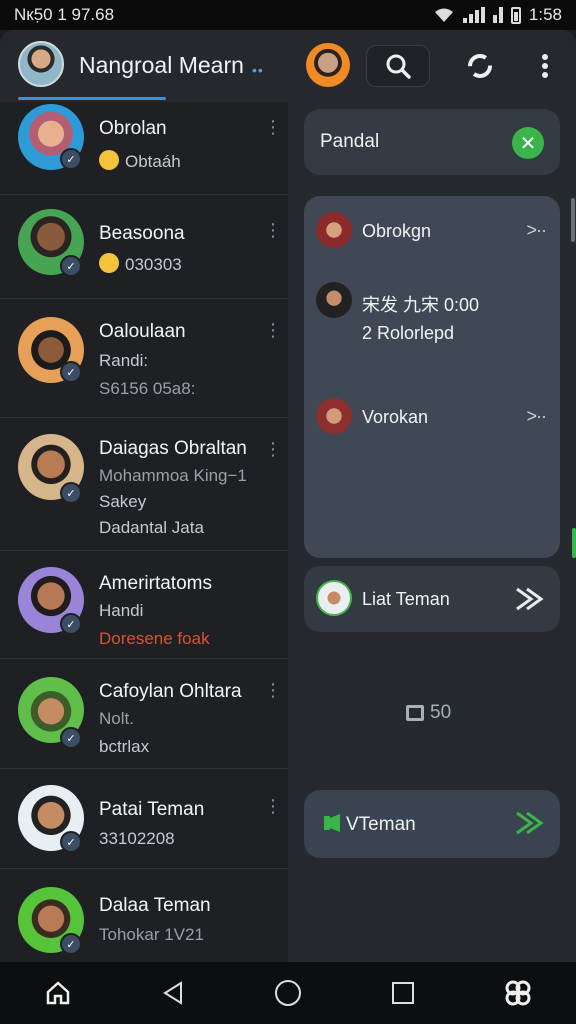  I want to click on system-navbar, so click(288, 993).